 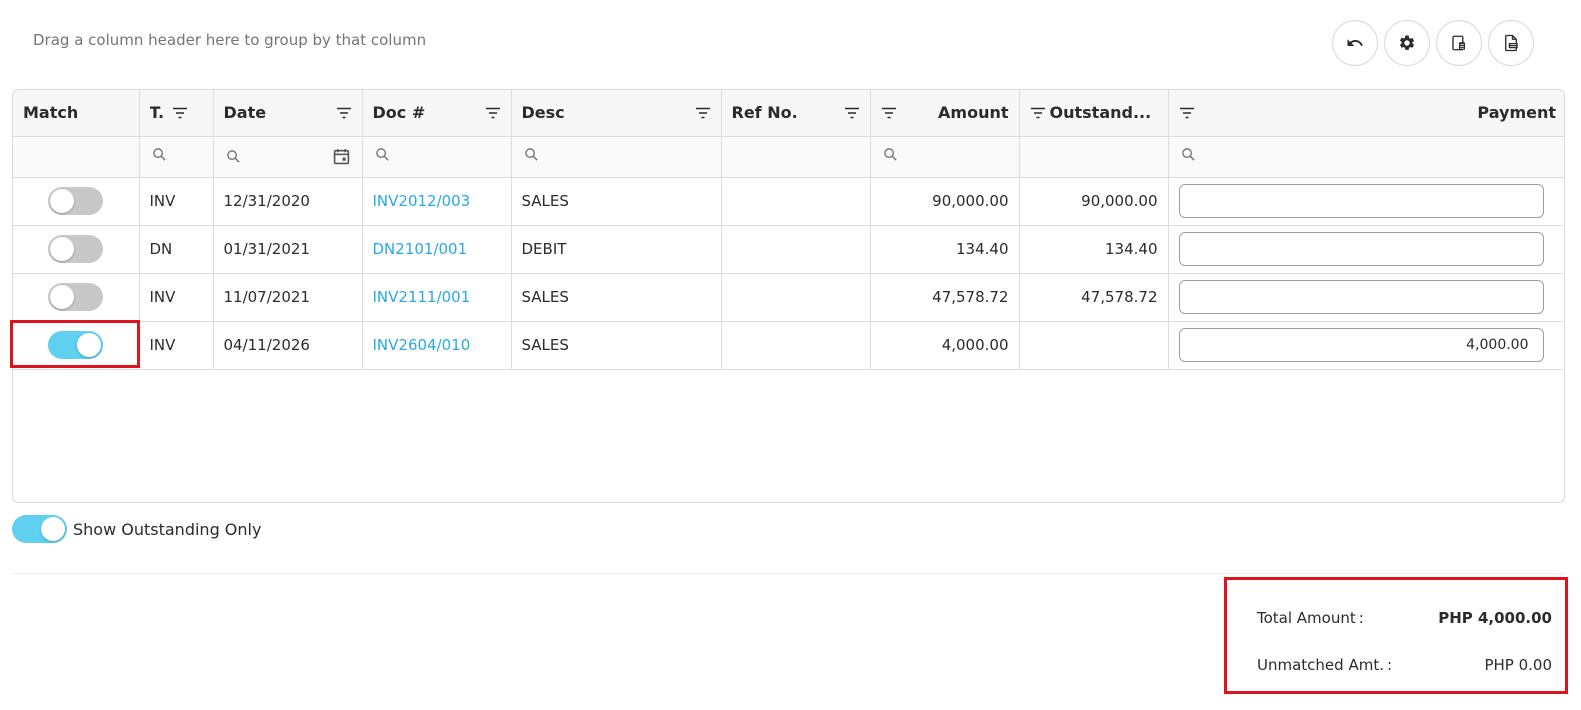 I want to click on column-header-label: Date, so click(x=245, y=113).